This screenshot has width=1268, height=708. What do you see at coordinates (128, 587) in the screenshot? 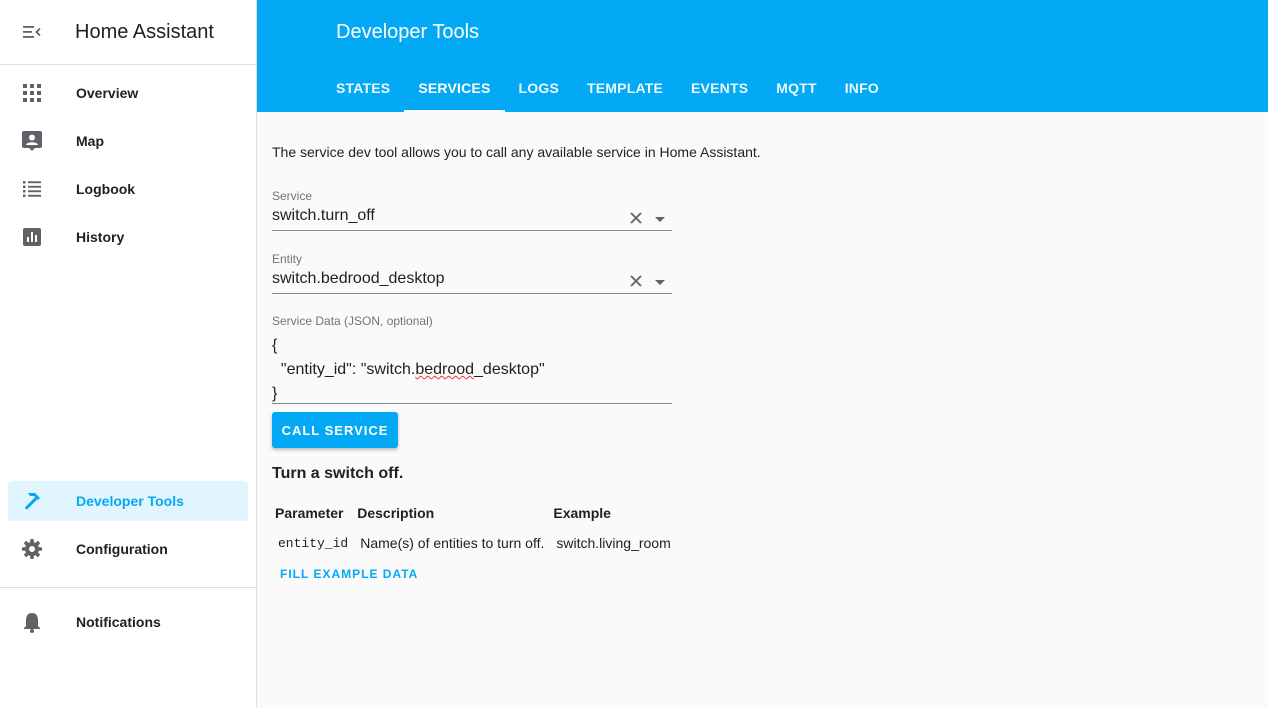
I see `sidebar-divider` at bounding box center [128, 587].